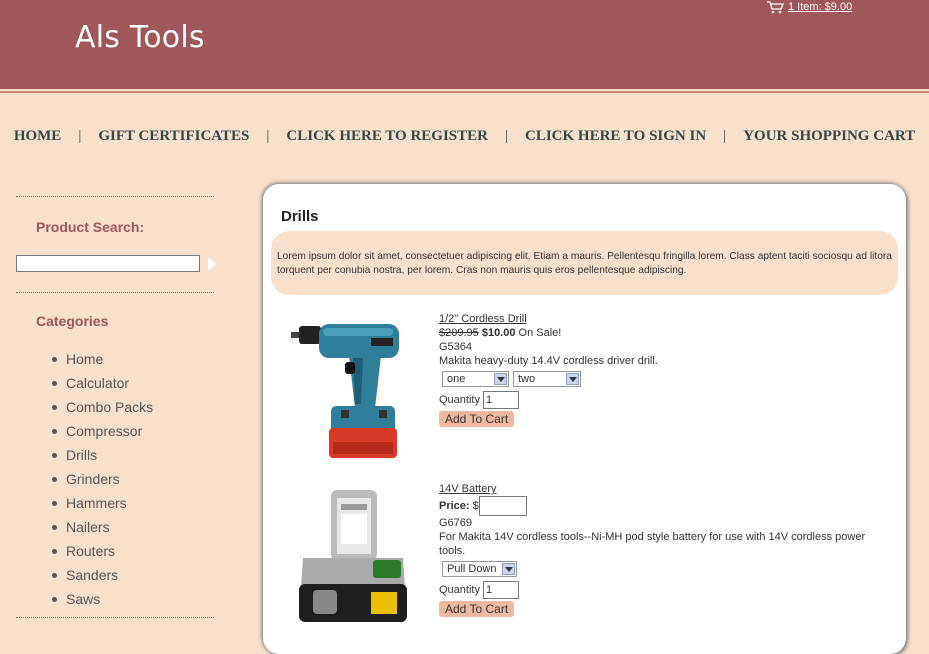 The height and width of the screenshot is (654, 929). What do you see at coordinates (116, 359) in the screenshot?
I see `category-item-home: Home` at bounding box center [116, 359].